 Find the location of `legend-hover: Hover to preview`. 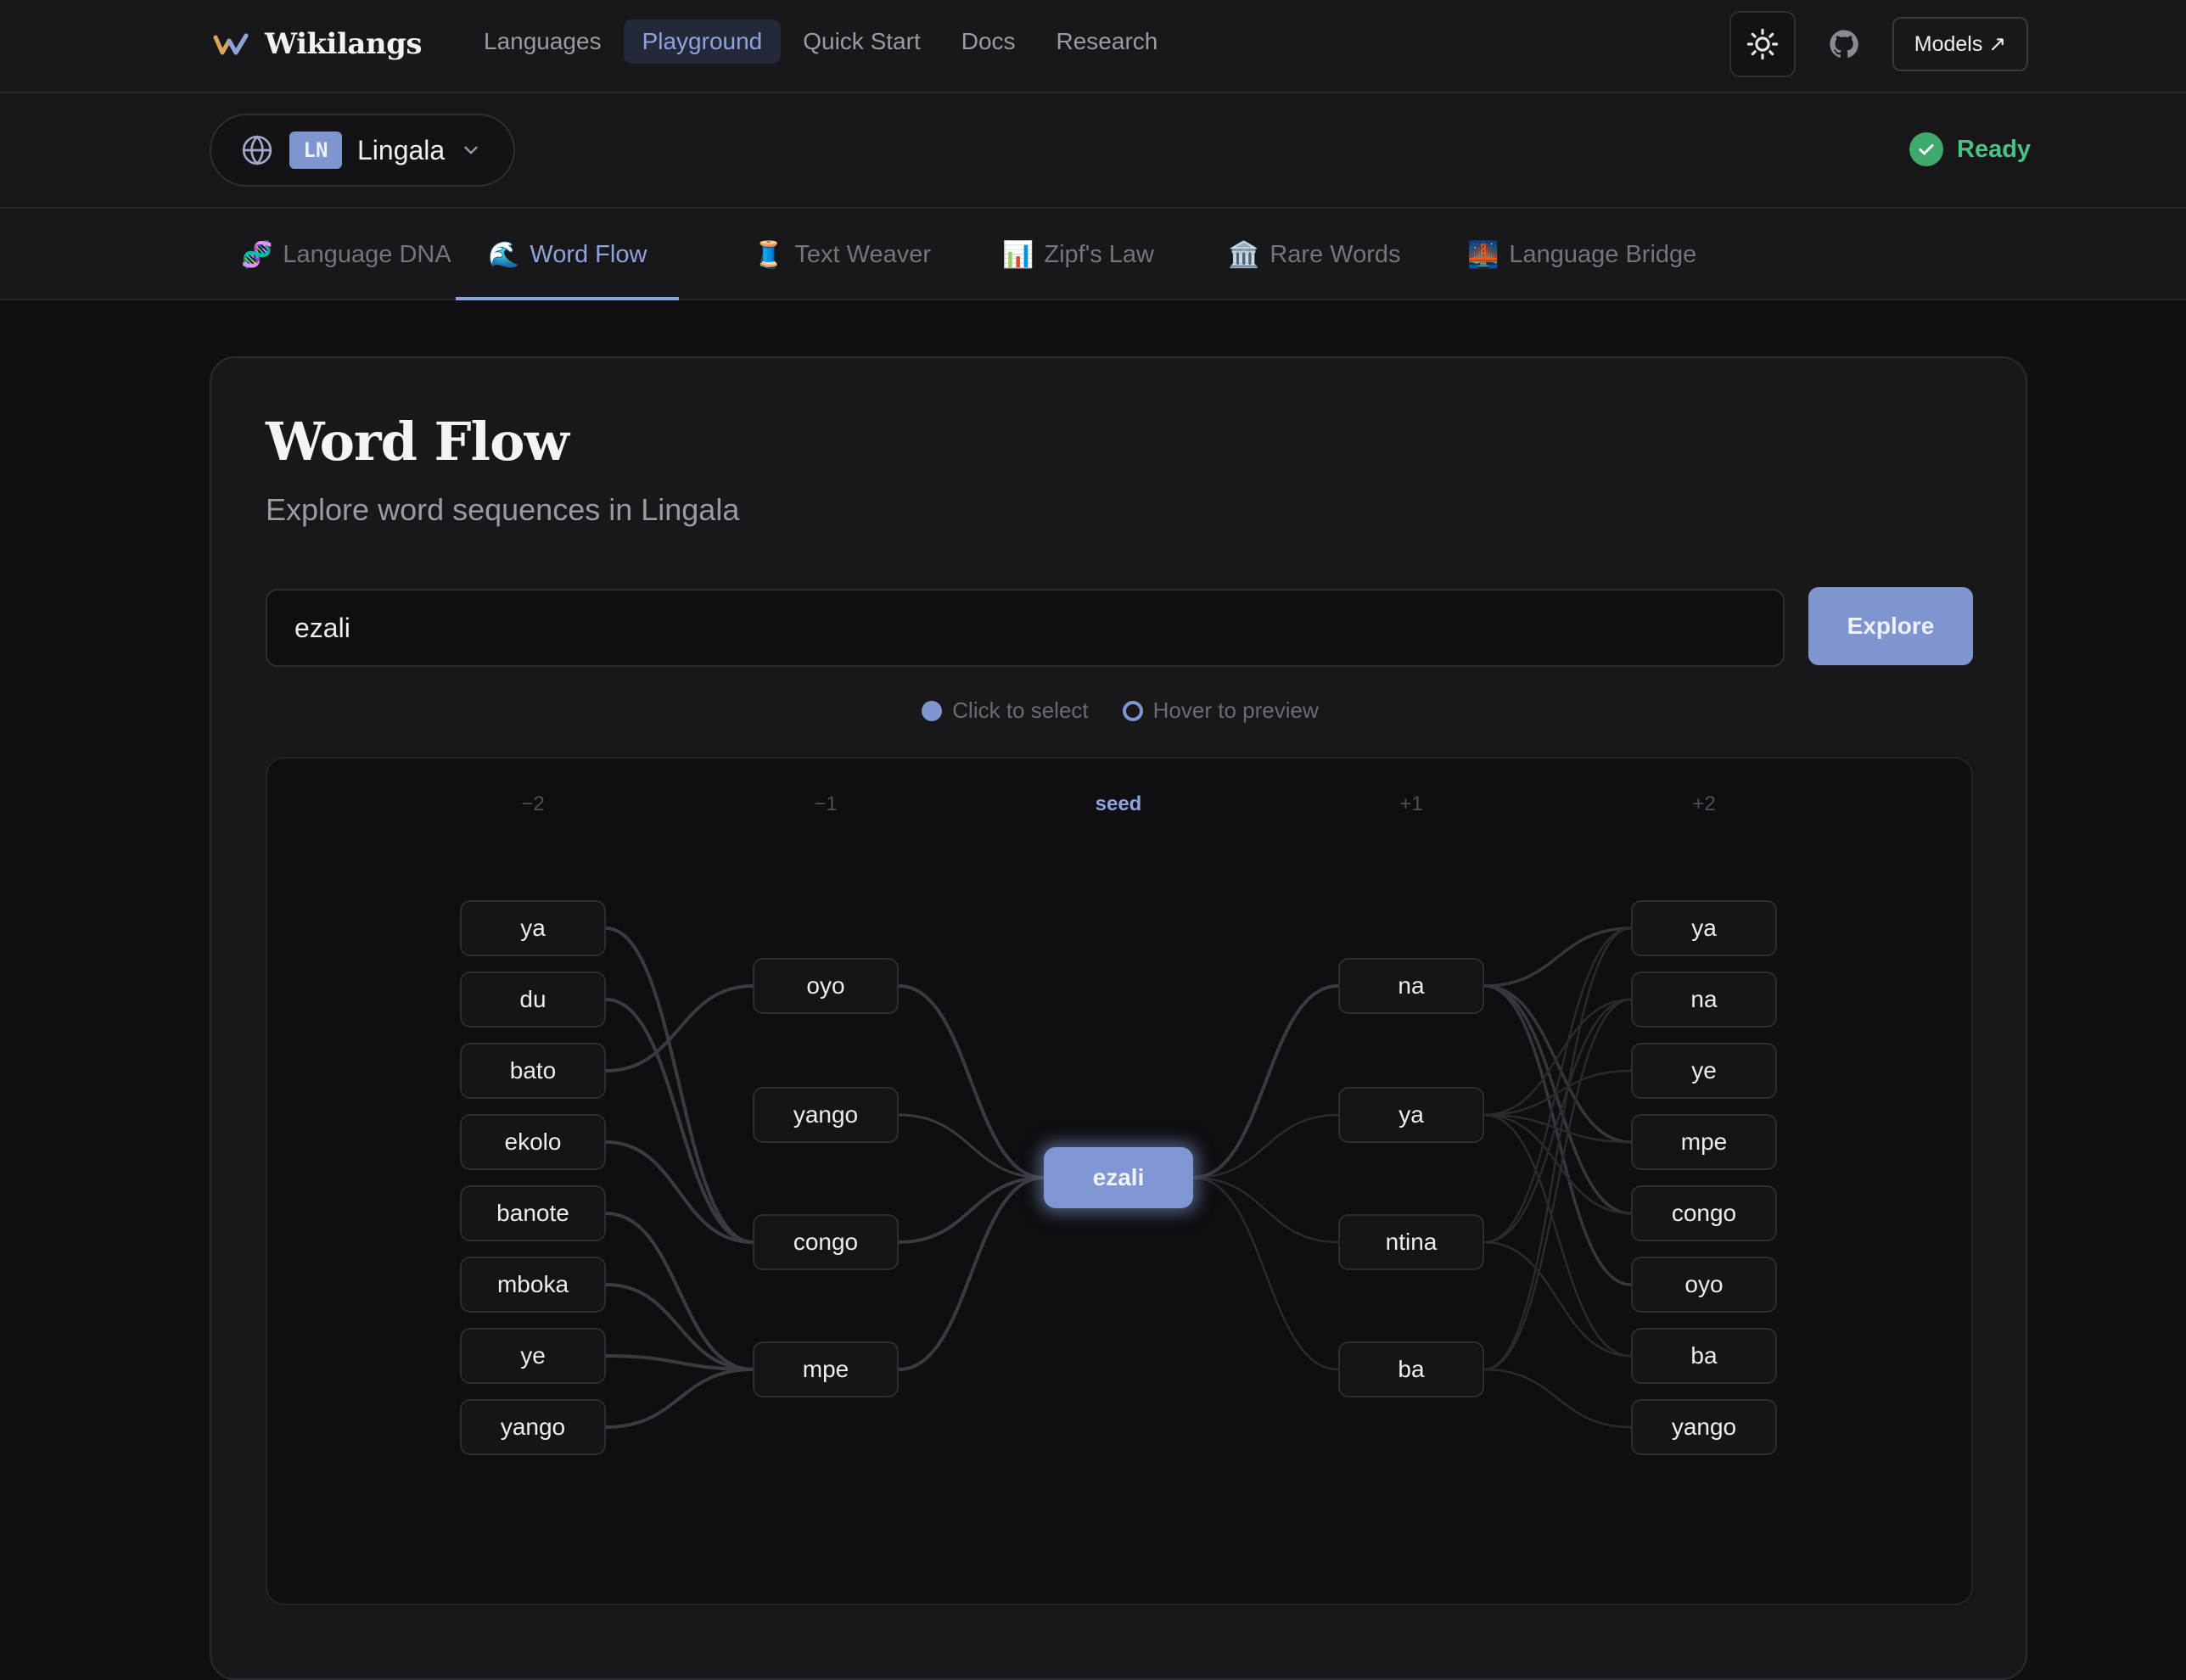

legend-hover: Hover to preview is located at coordinates (1220, 710).